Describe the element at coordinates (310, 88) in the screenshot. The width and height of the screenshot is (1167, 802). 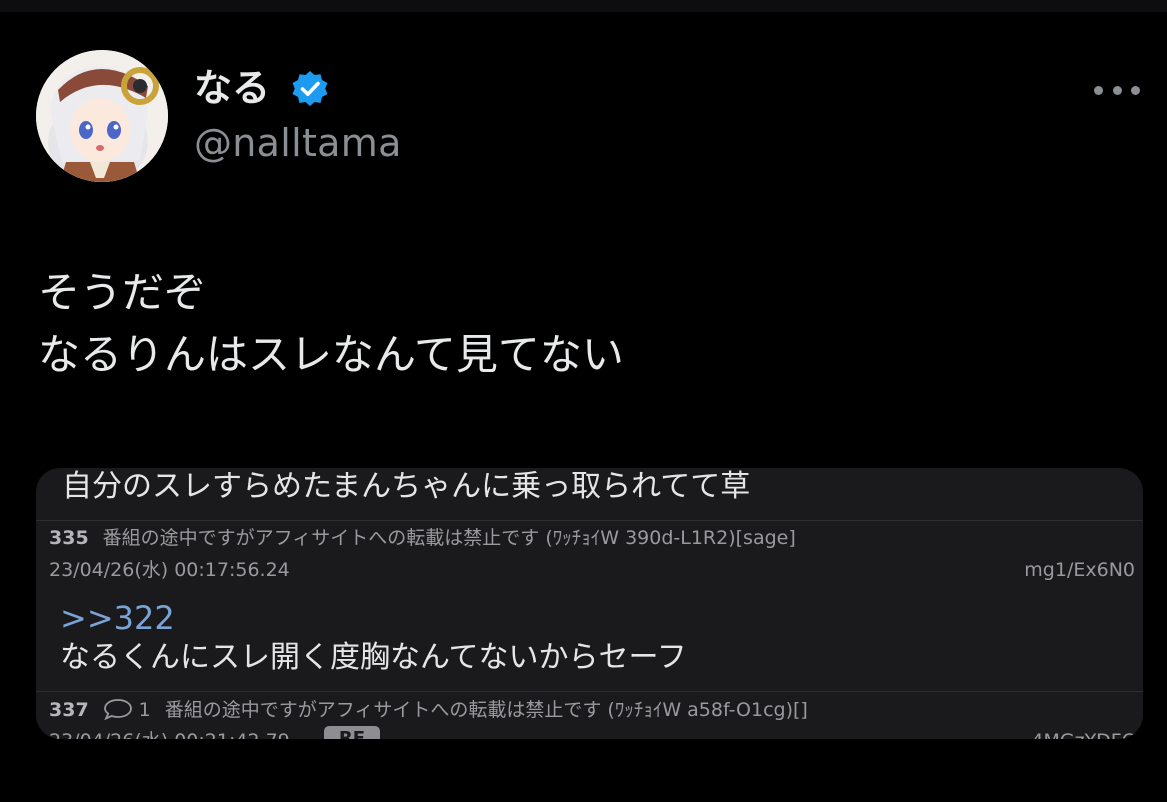
I see `verified-badge-icon` at that location.